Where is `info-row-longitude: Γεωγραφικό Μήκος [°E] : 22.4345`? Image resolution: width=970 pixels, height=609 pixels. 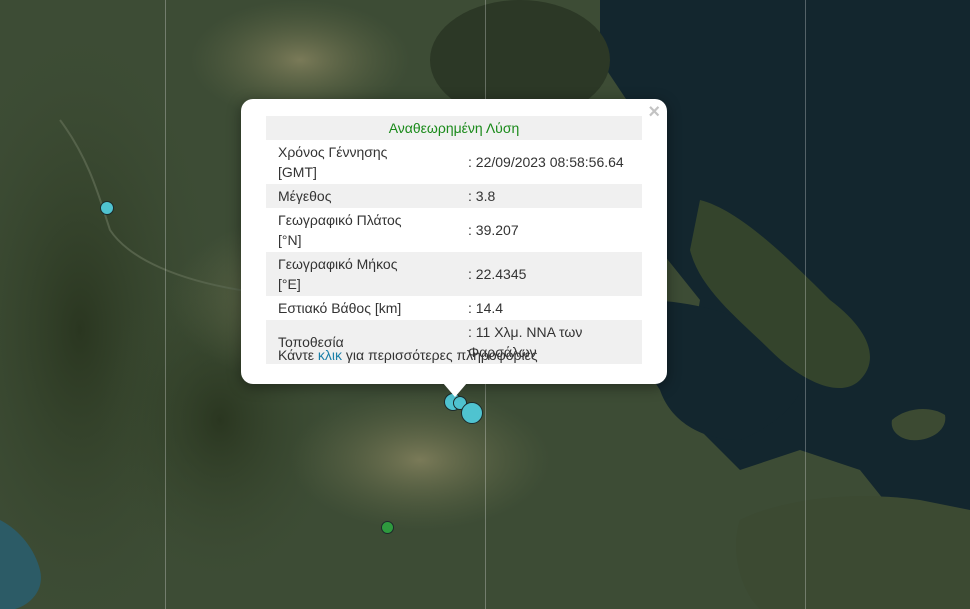
info-row-longitude: Γεωγραφικό Μήκος [°E] : 22.4345 is located at coordinates (454, 274).